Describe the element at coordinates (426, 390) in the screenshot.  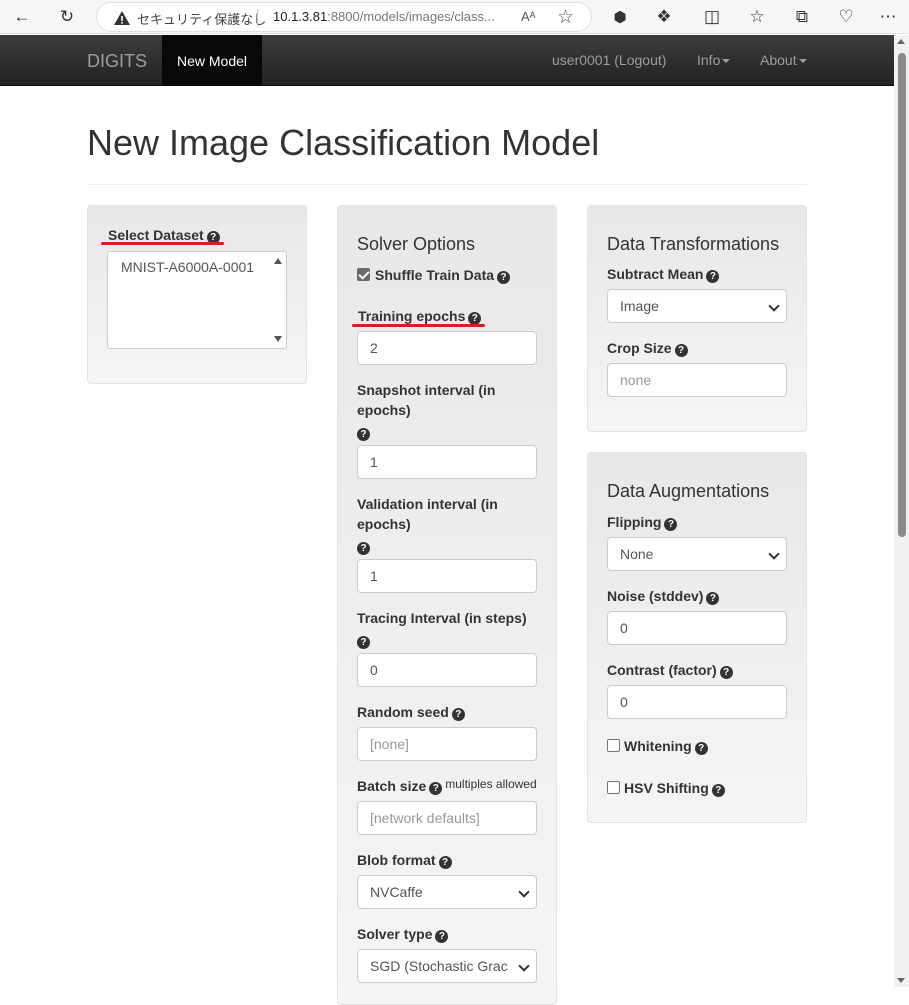
I see `snapshot-interval-label-line1: Snapshot interval (in` at that location.